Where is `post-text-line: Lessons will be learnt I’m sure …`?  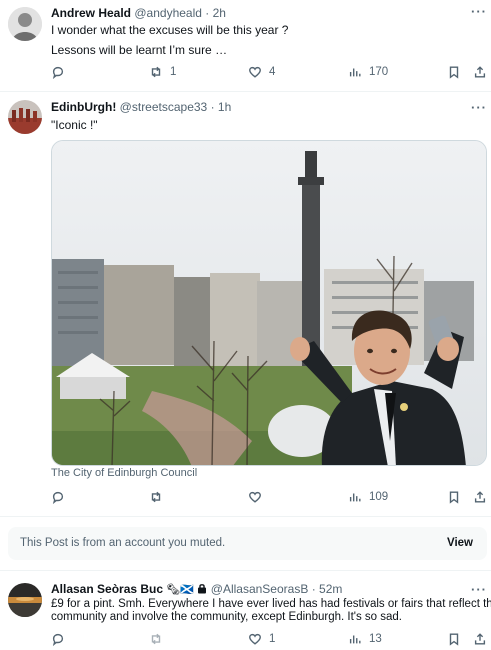
post-text-line: Lessons will be learnt I’m sure … is located at coordinates (139, 50).